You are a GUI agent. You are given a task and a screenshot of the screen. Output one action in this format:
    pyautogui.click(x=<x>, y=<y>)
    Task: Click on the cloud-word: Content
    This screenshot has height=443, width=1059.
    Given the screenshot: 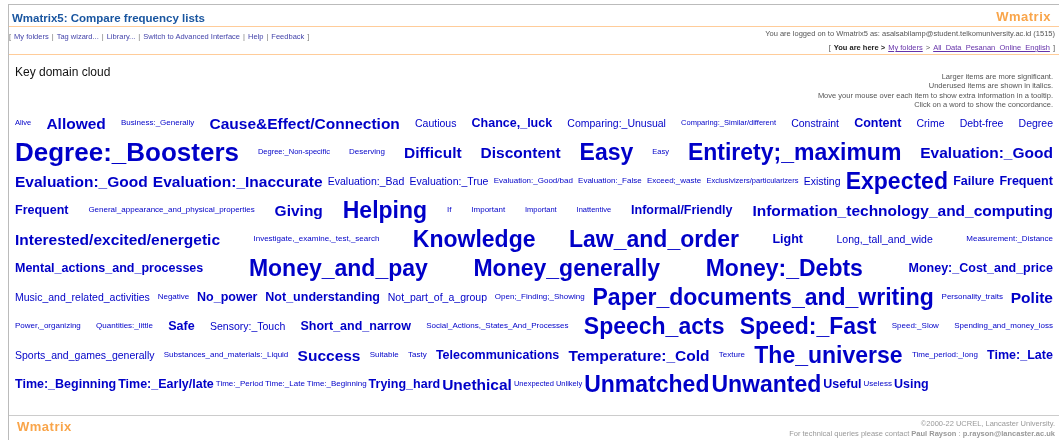 What is the action you would take?
    pyautogui.click(x=878, y=123)
    